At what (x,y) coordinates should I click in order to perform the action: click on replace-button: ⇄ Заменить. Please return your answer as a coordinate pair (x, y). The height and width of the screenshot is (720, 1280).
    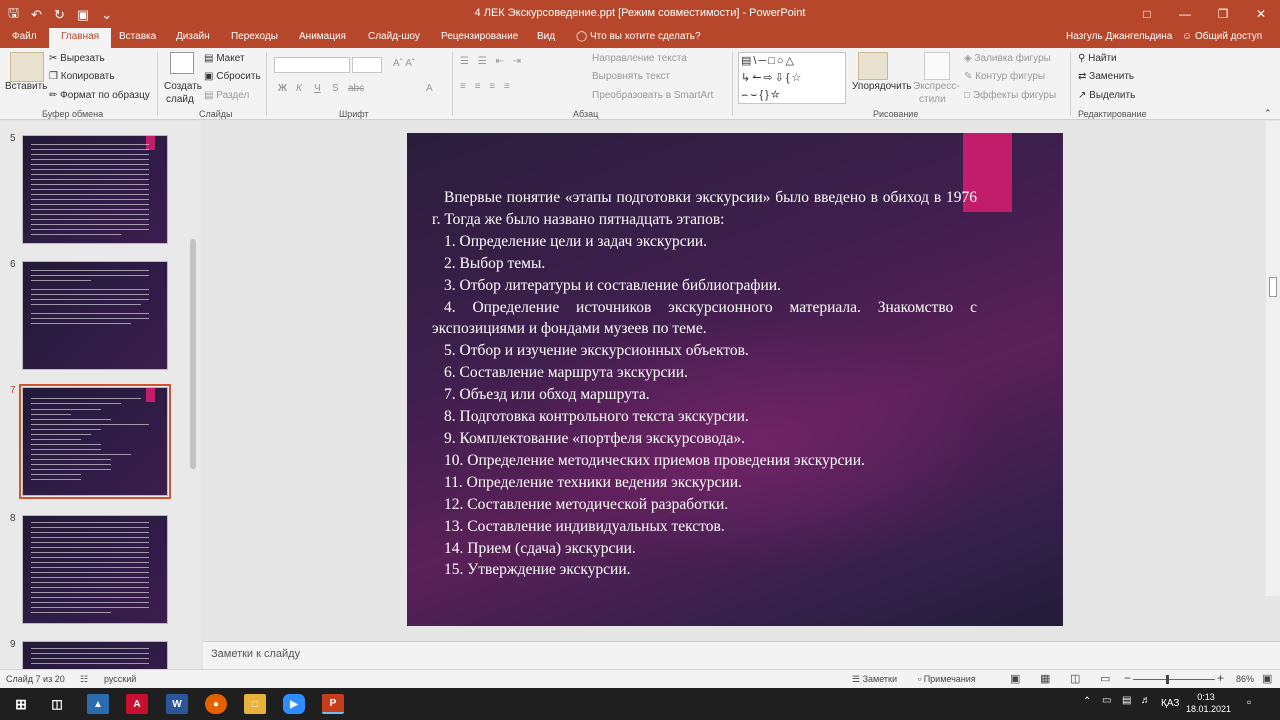
    Looking at the image, I should click on (1106, 76).